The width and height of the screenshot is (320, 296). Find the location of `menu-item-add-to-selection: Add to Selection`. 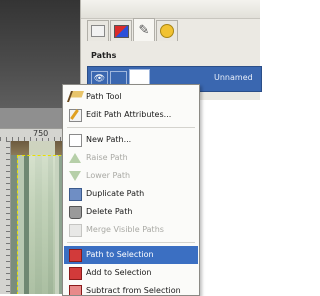

menu-item-add-to-selection: Add to Selection is located at coordinates (131, 273).